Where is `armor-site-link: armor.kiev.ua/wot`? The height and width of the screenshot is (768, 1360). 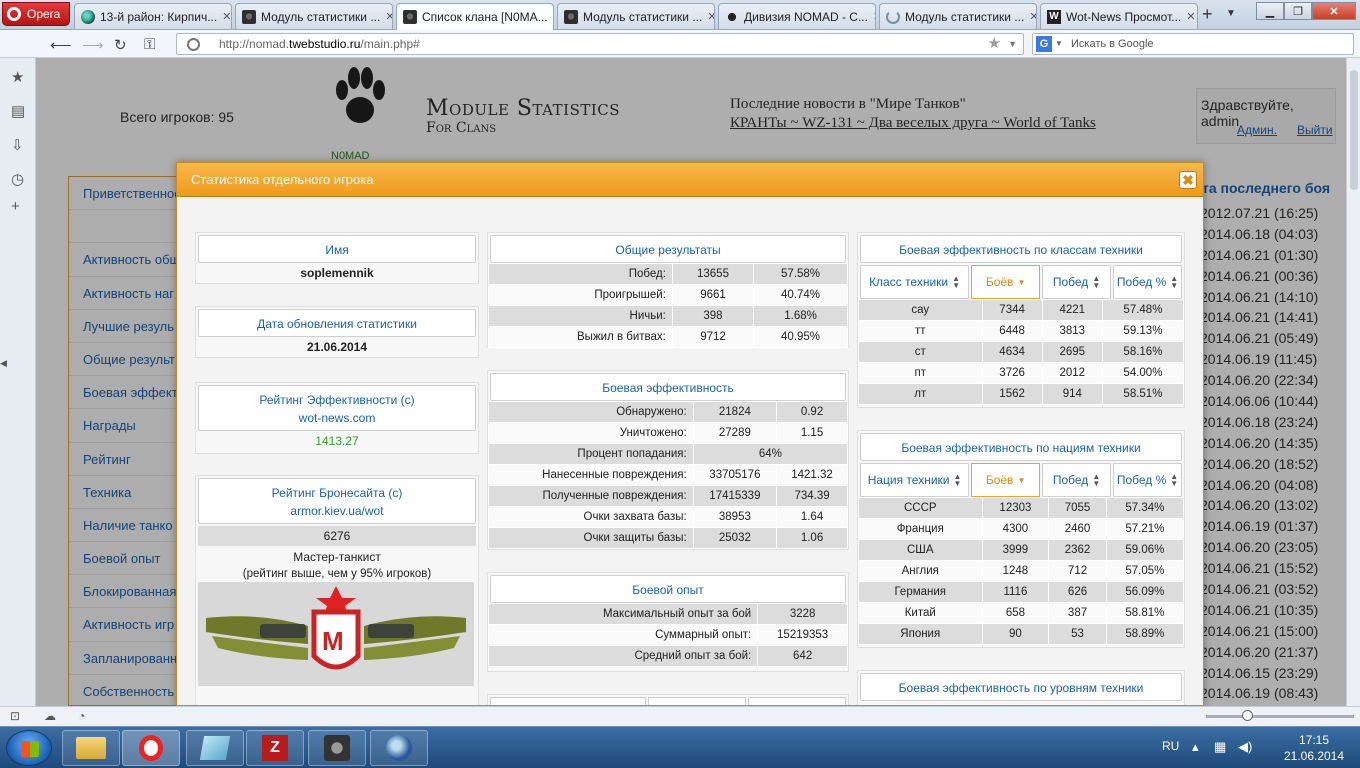
armor-site-link: armor.kiev.ua/wot is located at coordinates (337, 511).